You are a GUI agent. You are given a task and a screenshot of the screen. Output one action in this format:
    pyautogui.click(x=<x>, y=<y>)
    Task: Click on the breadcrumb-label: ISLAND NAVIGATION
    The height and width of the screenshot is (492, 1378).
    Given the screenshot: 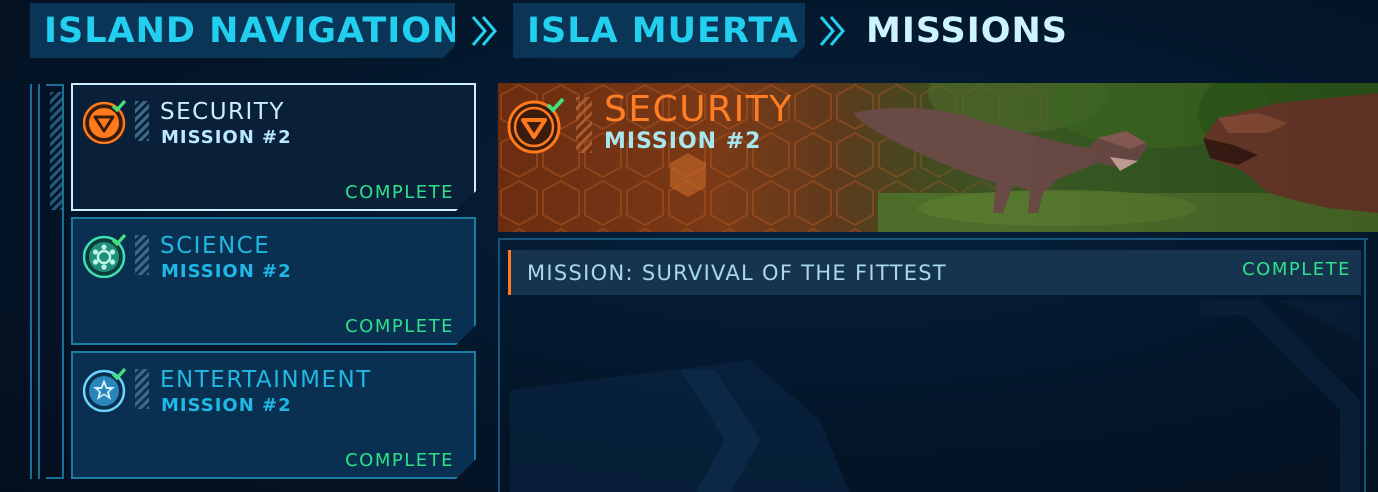 What is the action you would take?
    pyautogui.click(x=253, y=30)
    